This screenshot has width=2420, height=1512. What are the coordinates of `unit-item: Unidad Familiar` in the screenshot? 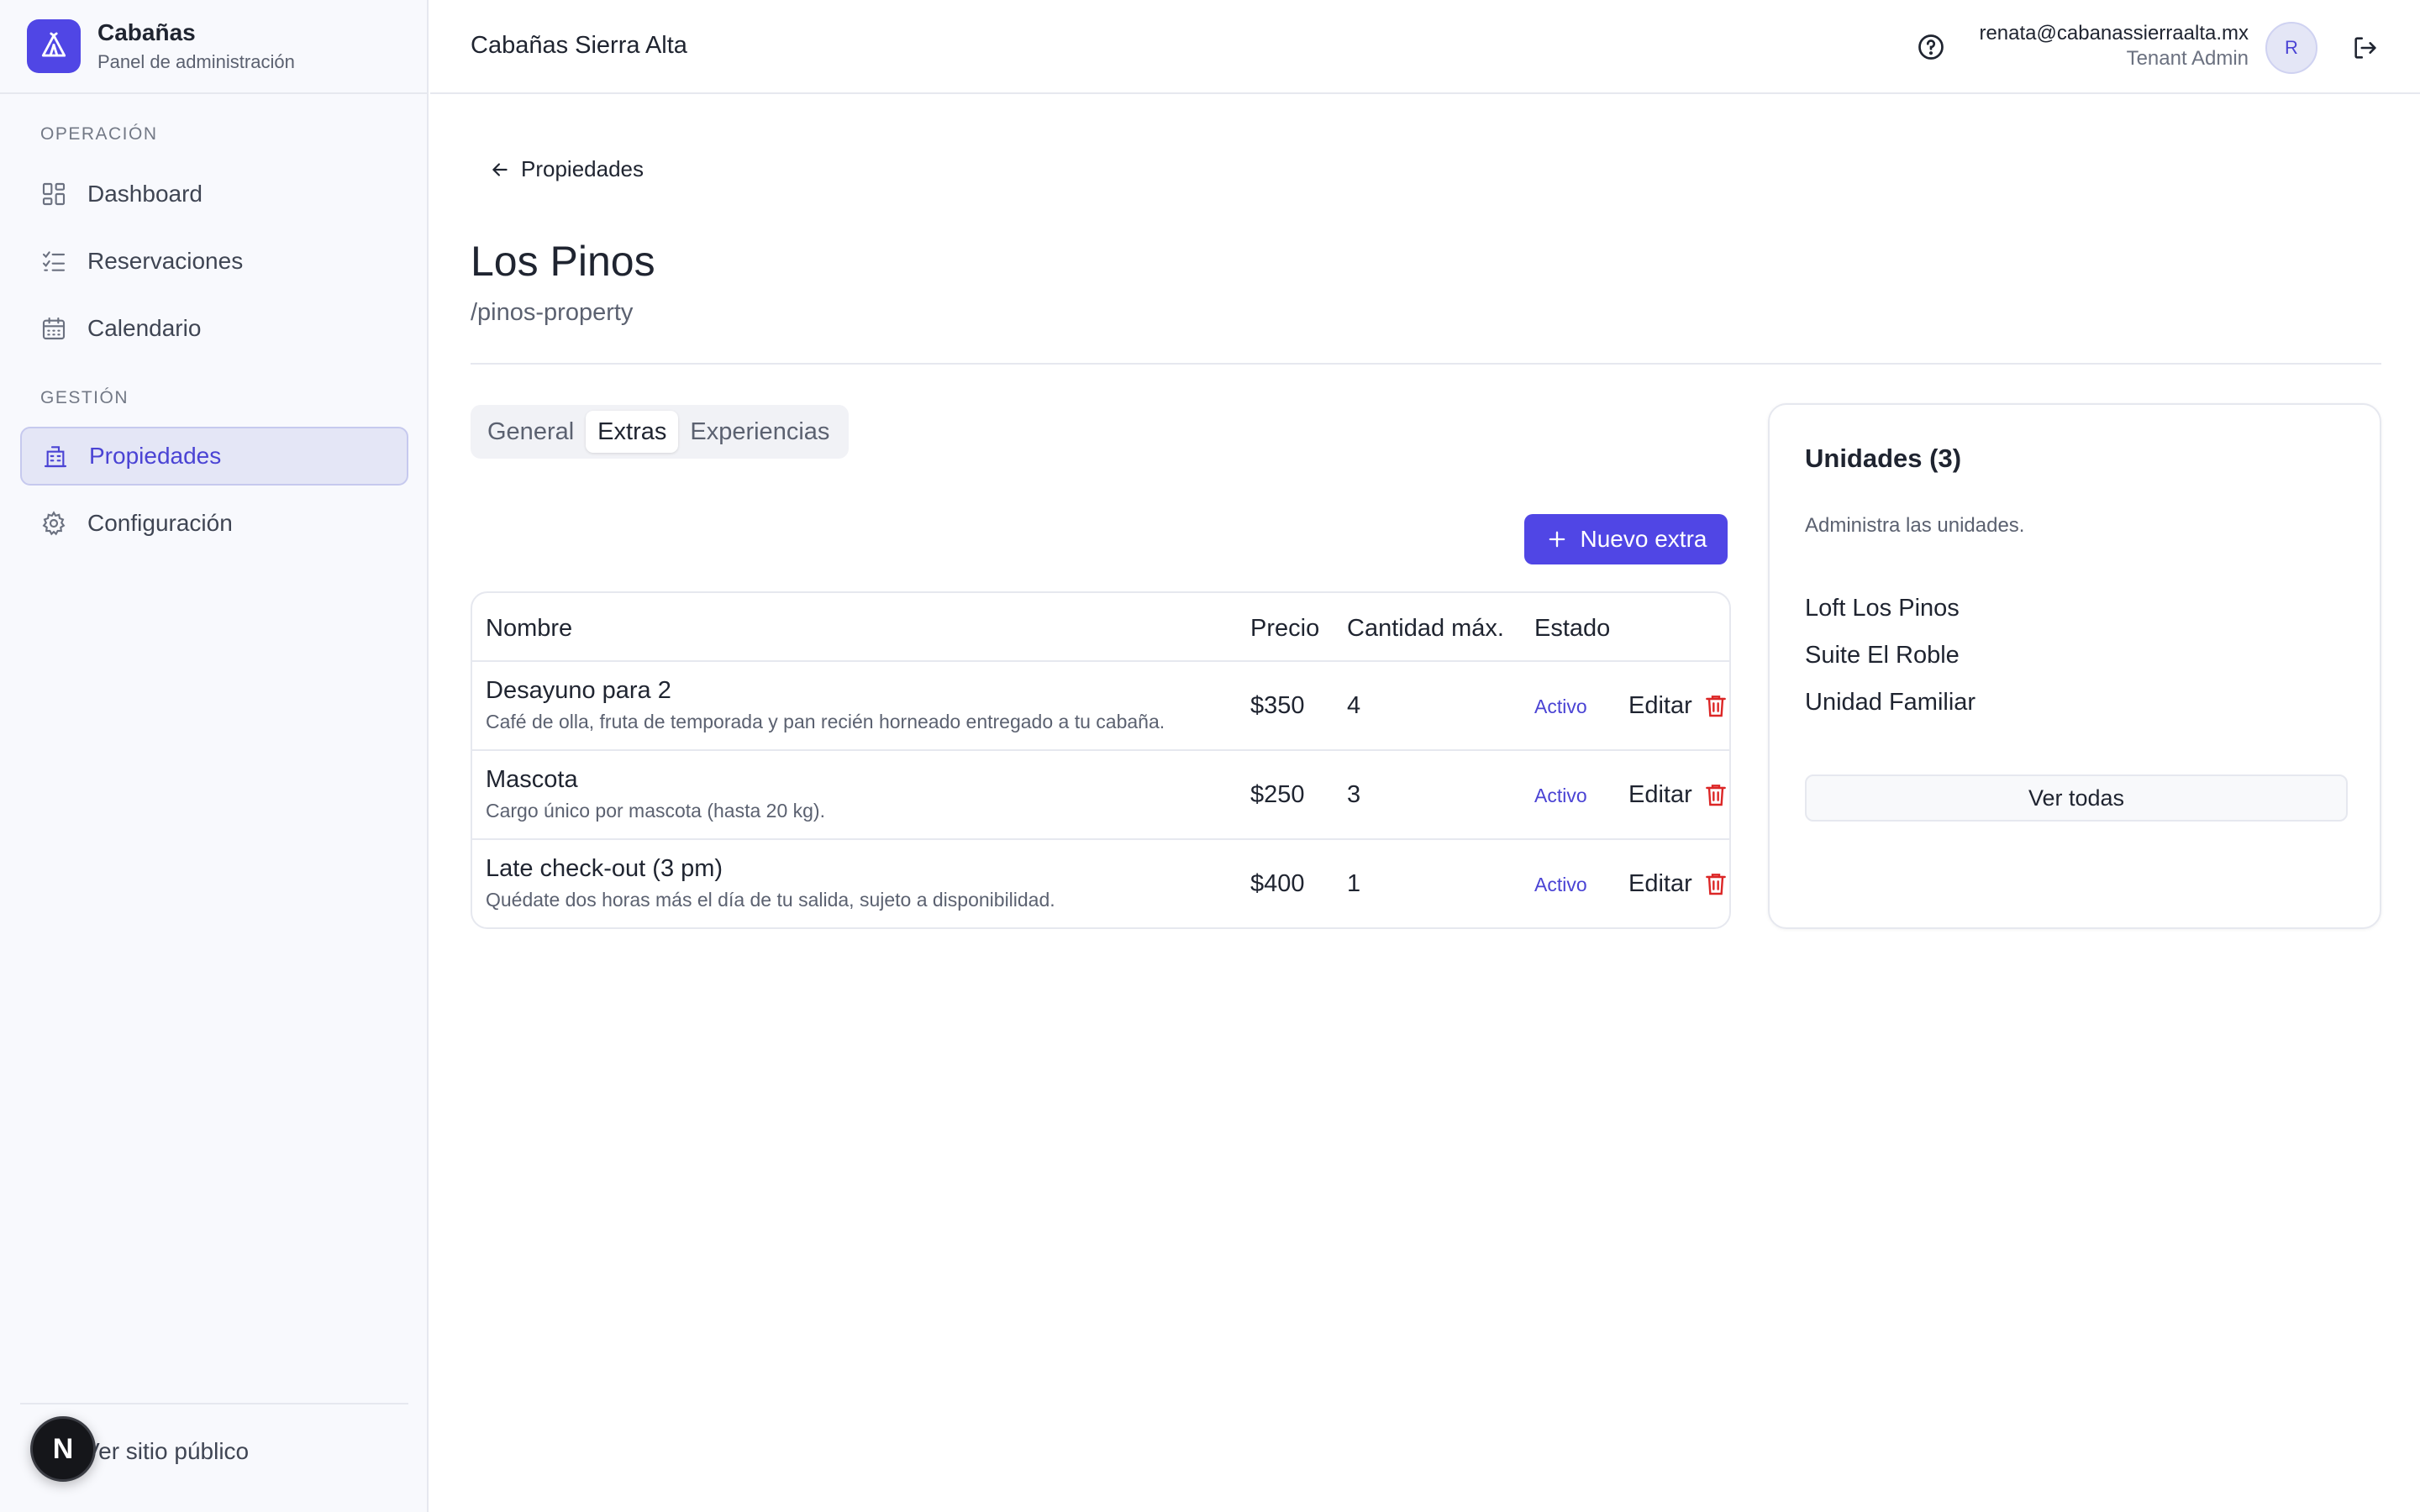 It's located at (1890, 703).